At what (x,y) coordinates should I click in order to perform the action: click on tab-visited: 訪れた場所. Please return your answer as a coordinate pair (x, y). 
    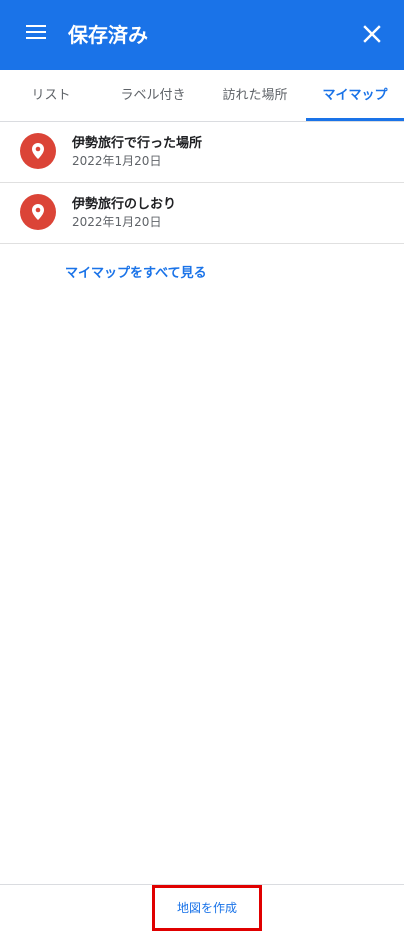
    Looking at the image, I should click on (255, 95).